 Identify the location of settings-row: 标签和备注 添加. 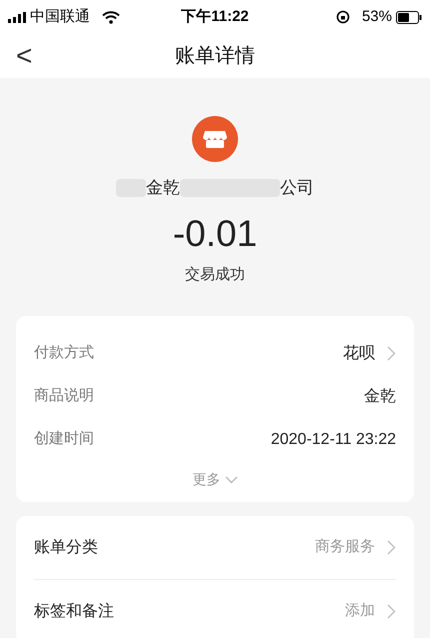
(215, 609).